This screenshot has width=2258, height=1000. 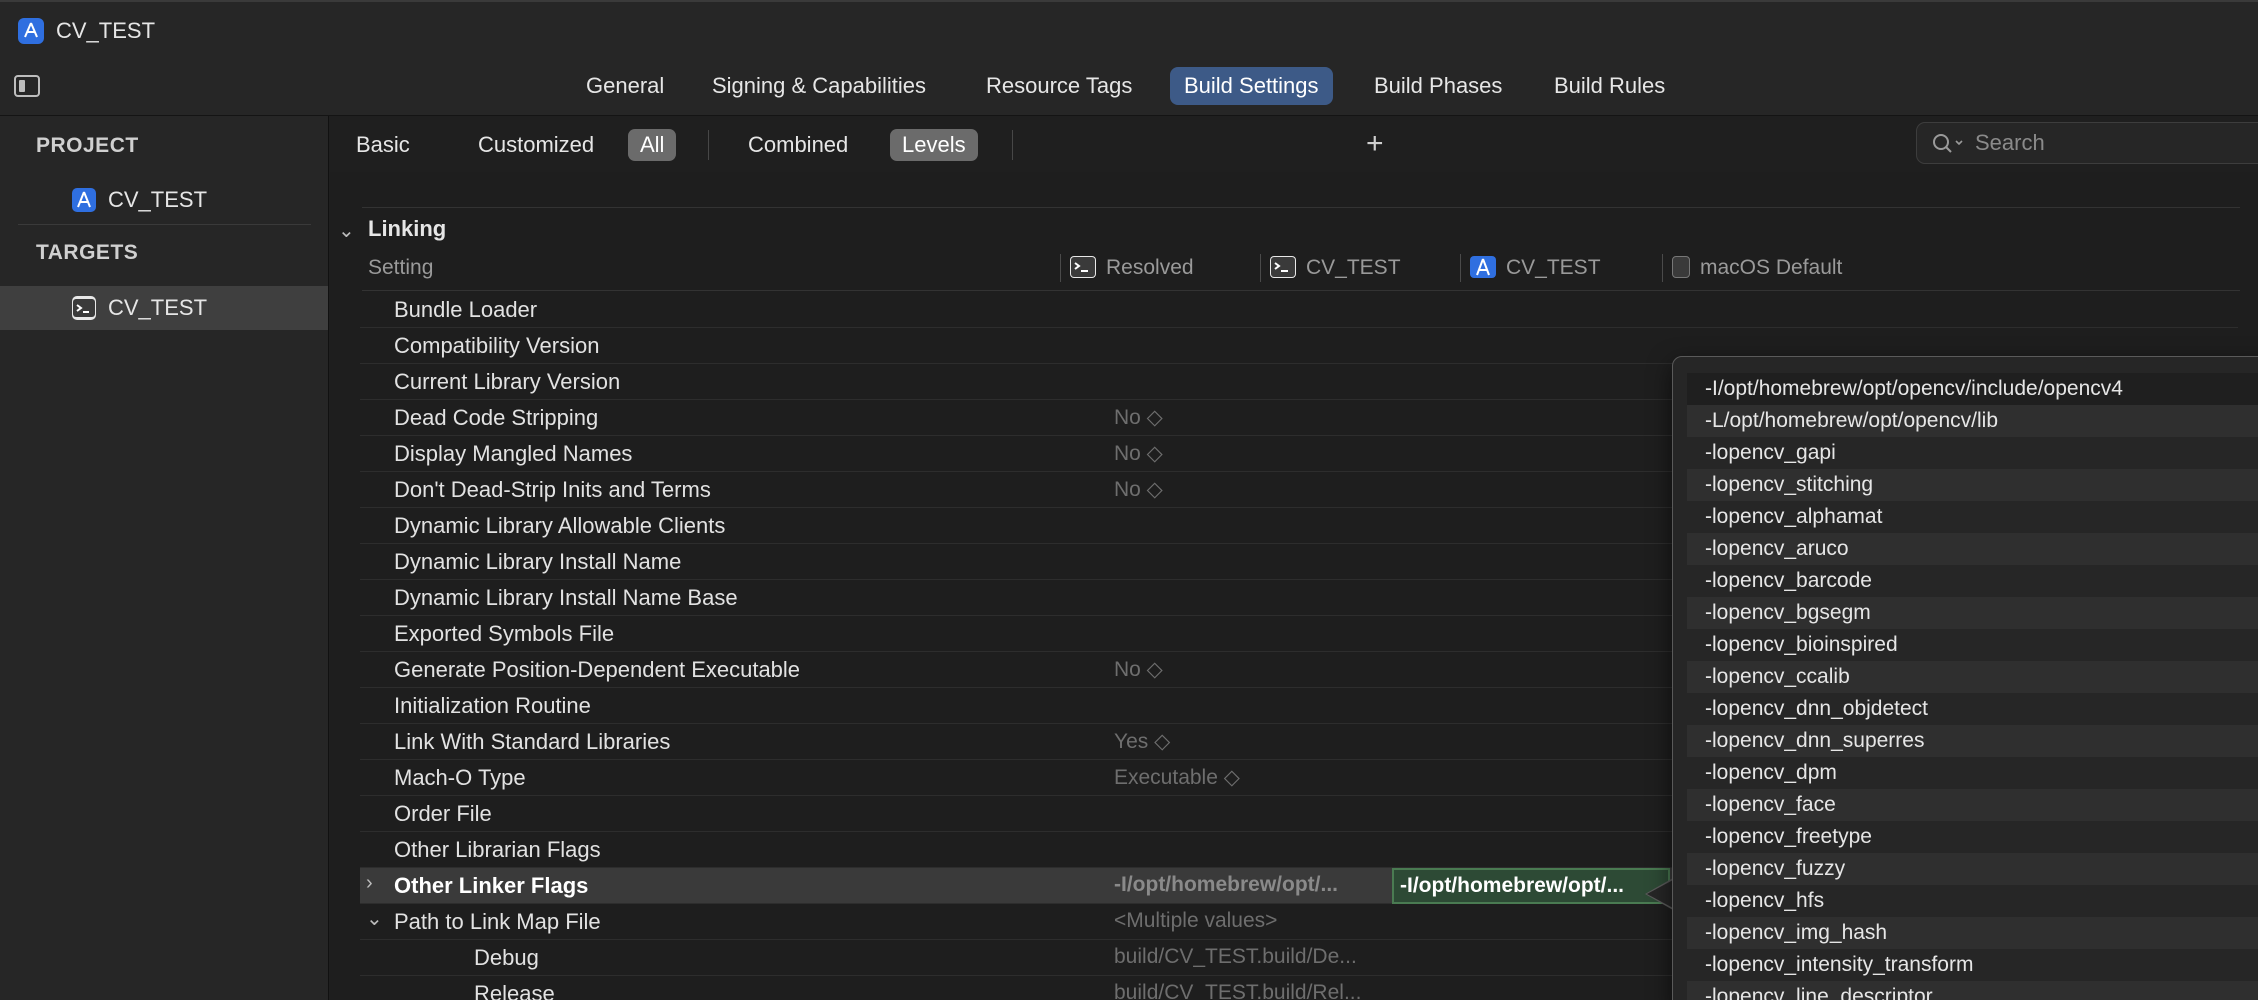 What do you see at coordinates (1972, 581) in the screenshot?
I see `list-item: -lopencv_barcode` at bounding box center [1972, 581].